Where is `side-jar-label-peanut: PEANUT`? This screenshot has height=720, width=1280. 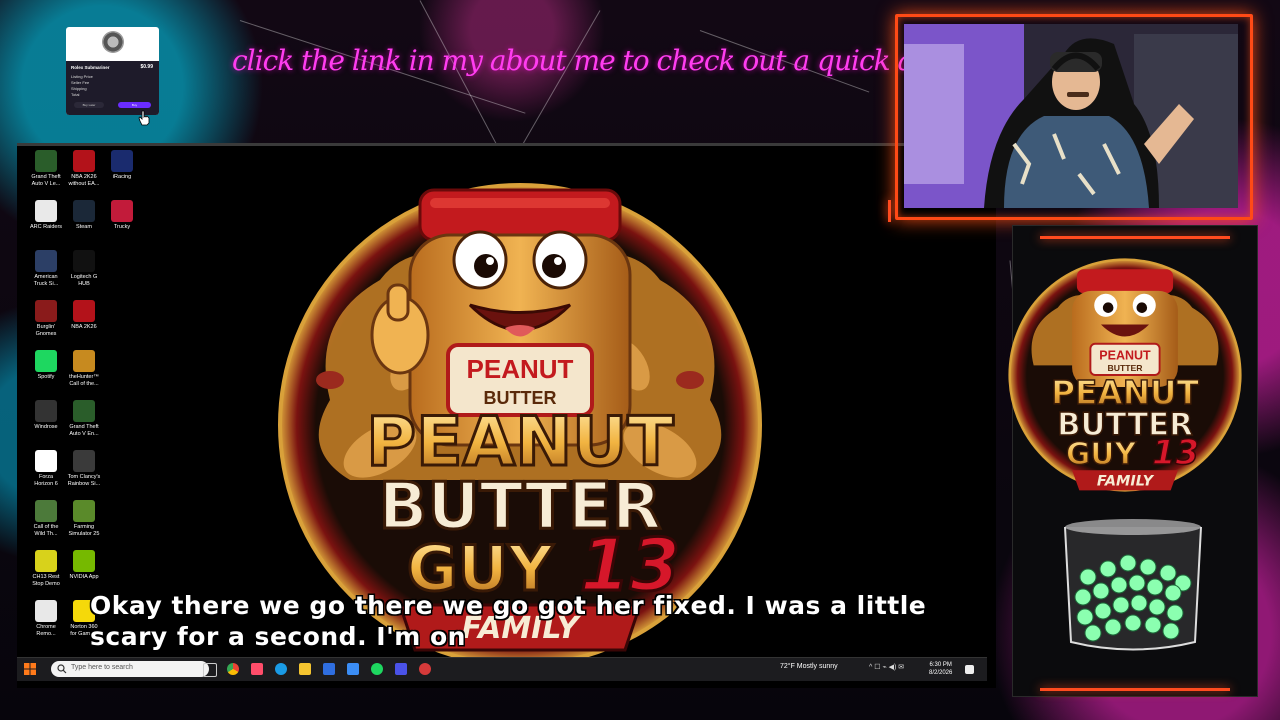
side-jar-label-peanut: PEANUT is located at coordinates (1125, 356).